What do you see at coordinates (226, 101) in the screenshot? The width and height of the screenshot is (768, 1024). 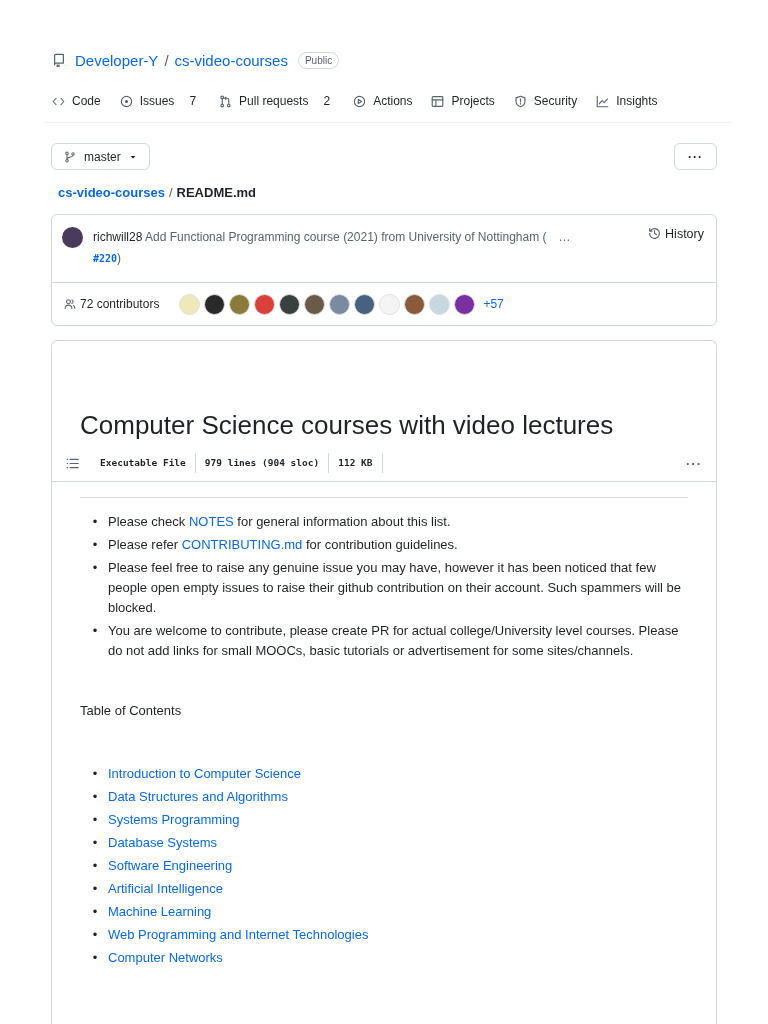 I see `pull-request-icon` at bounding box center [226, 101].